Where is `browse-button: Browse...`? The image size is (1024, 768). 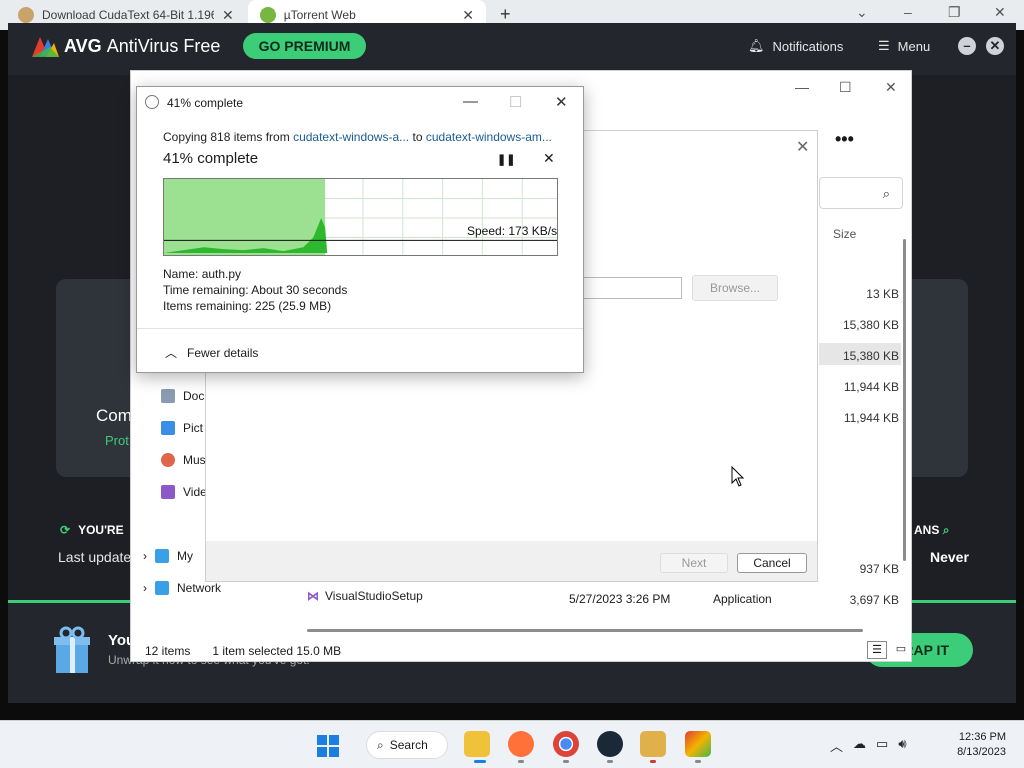
browse-button: Browse... is located at coordinates (735, 288).